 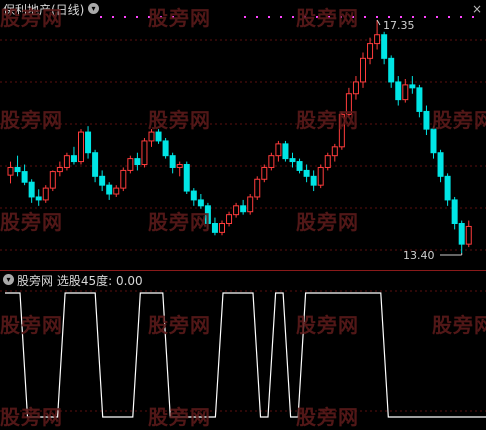 What do you see at coordinates (399, 25) in the screenshot?
I see `high-price-label: 17.35` at bounding box center [399, 25].